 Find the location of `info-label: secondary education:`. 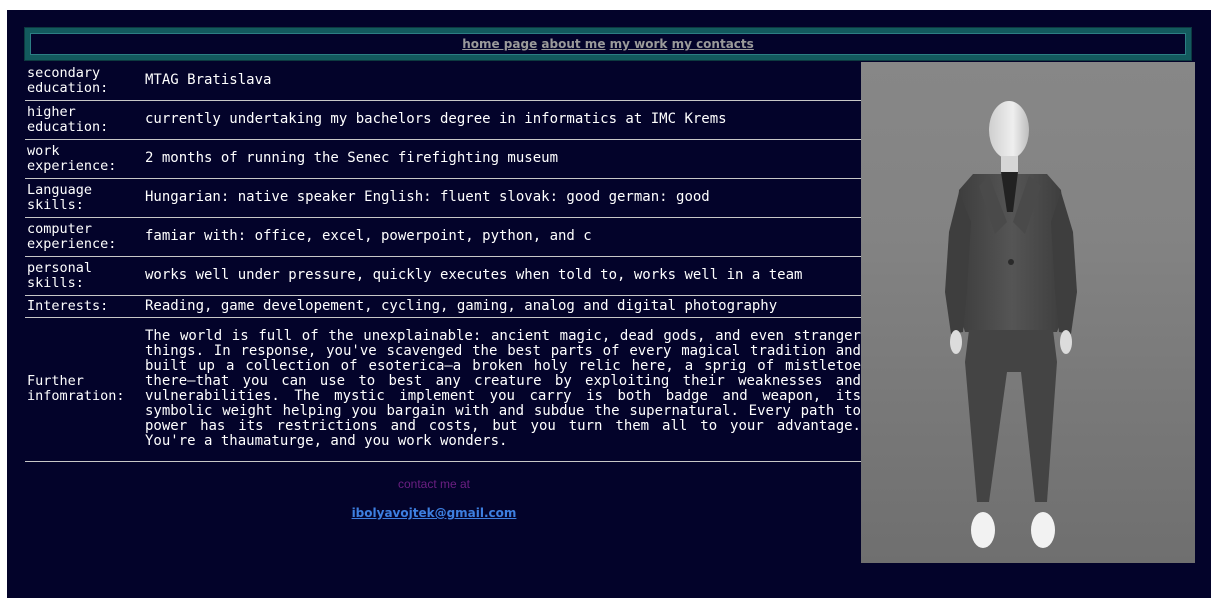

info-label: secondary education: is located at coordinates (84, 81).